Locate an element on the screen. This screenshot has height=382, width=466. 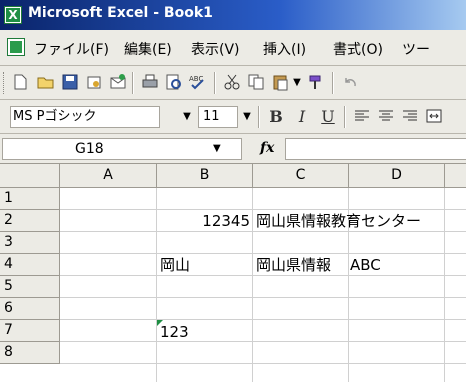
menu-bar: ファイル(F) 編集(E) 表示(V) 挿入(I) 書式(O) ツー is located at coordinates (233, 48).